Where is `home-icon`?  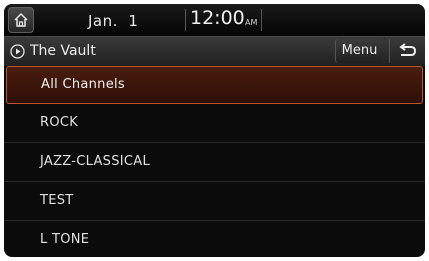
home-icon is located at coordinates (21, 19).